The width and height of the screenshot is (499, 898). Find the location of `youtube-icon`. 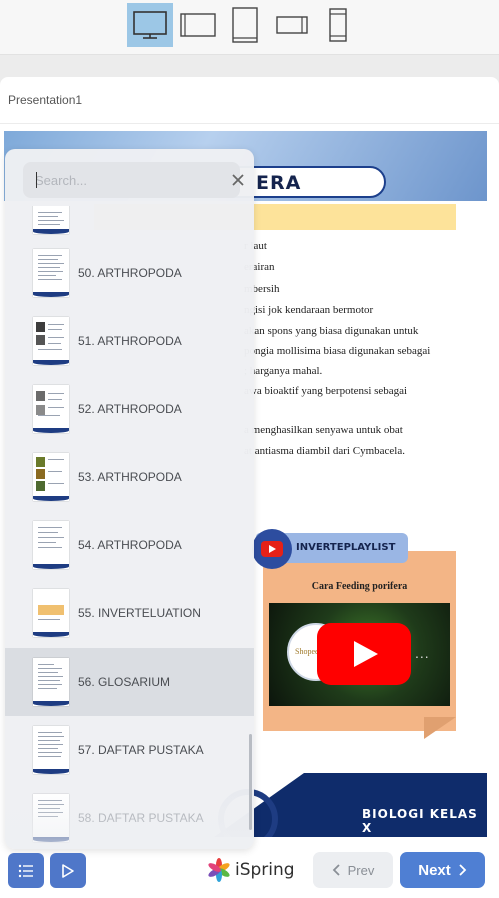

youtube-icon is located at coordinates (272, 549).